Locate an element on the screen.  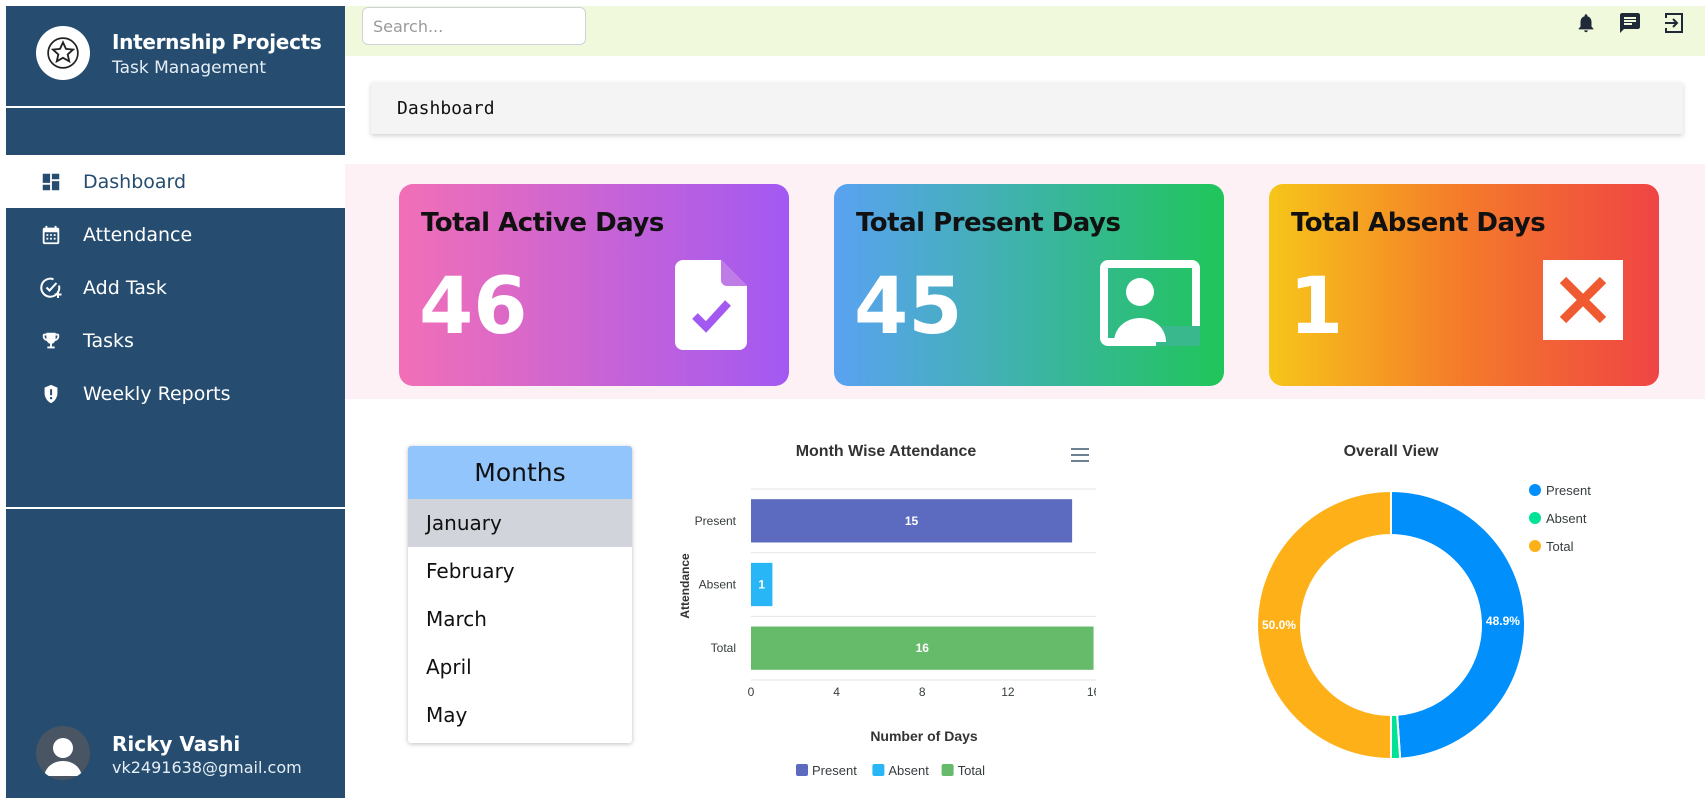
top-bar is located at coordinates (1025, 31).